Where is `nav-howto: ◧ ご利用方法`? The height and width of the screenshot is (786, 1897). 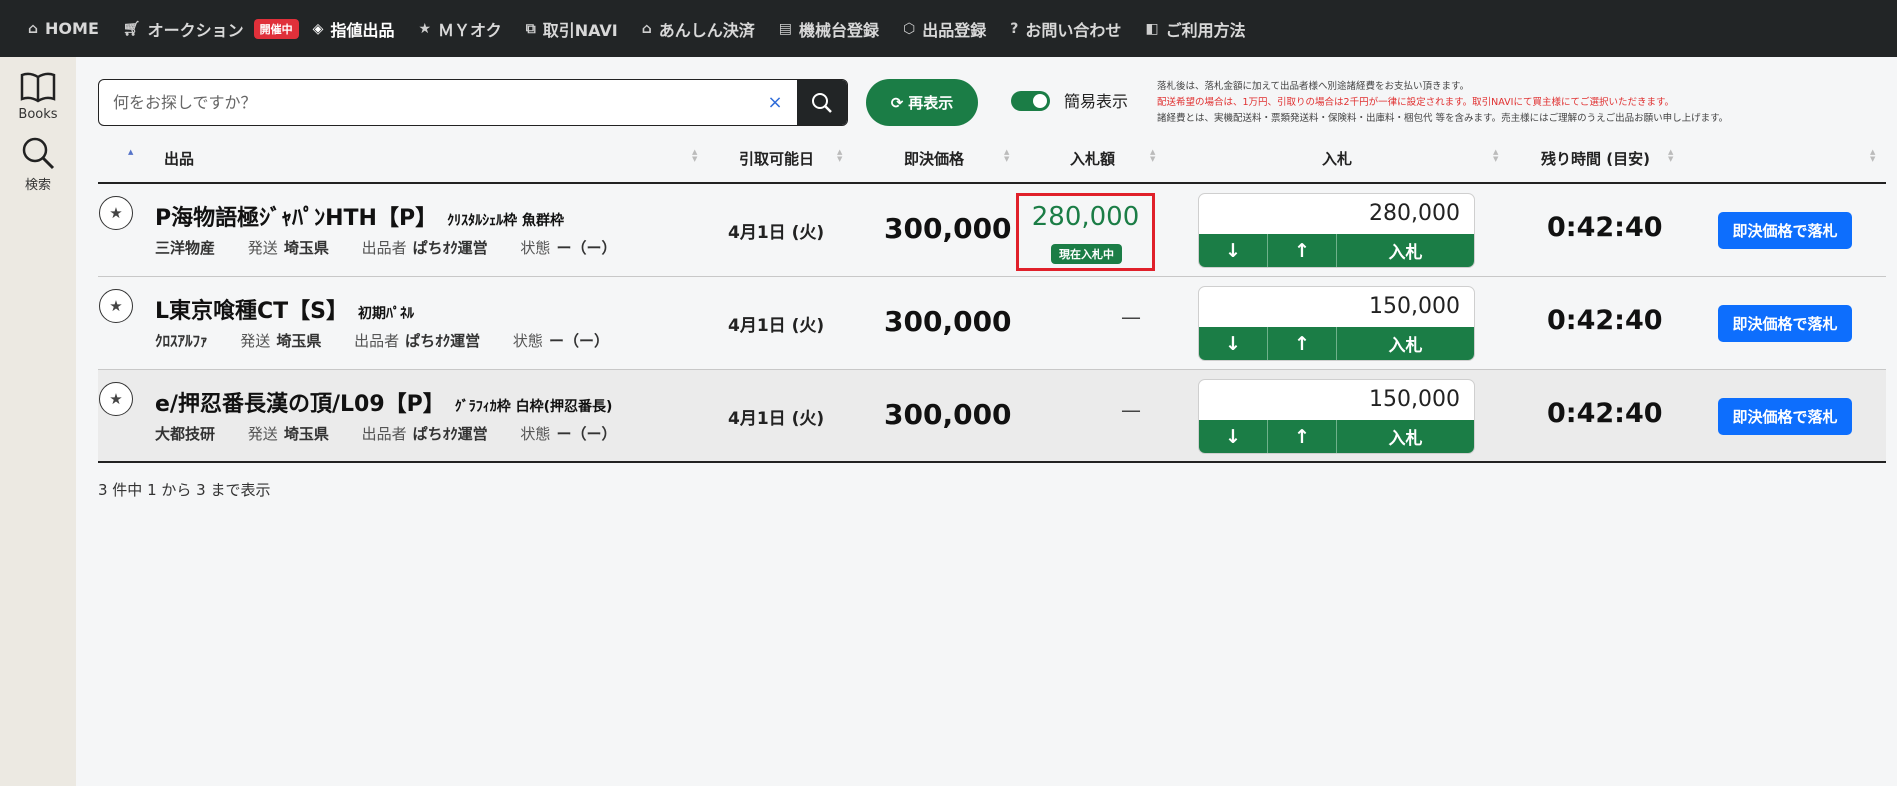 nav-howto: ◧ ご利用方法 is located at coordinates (1195, 29).